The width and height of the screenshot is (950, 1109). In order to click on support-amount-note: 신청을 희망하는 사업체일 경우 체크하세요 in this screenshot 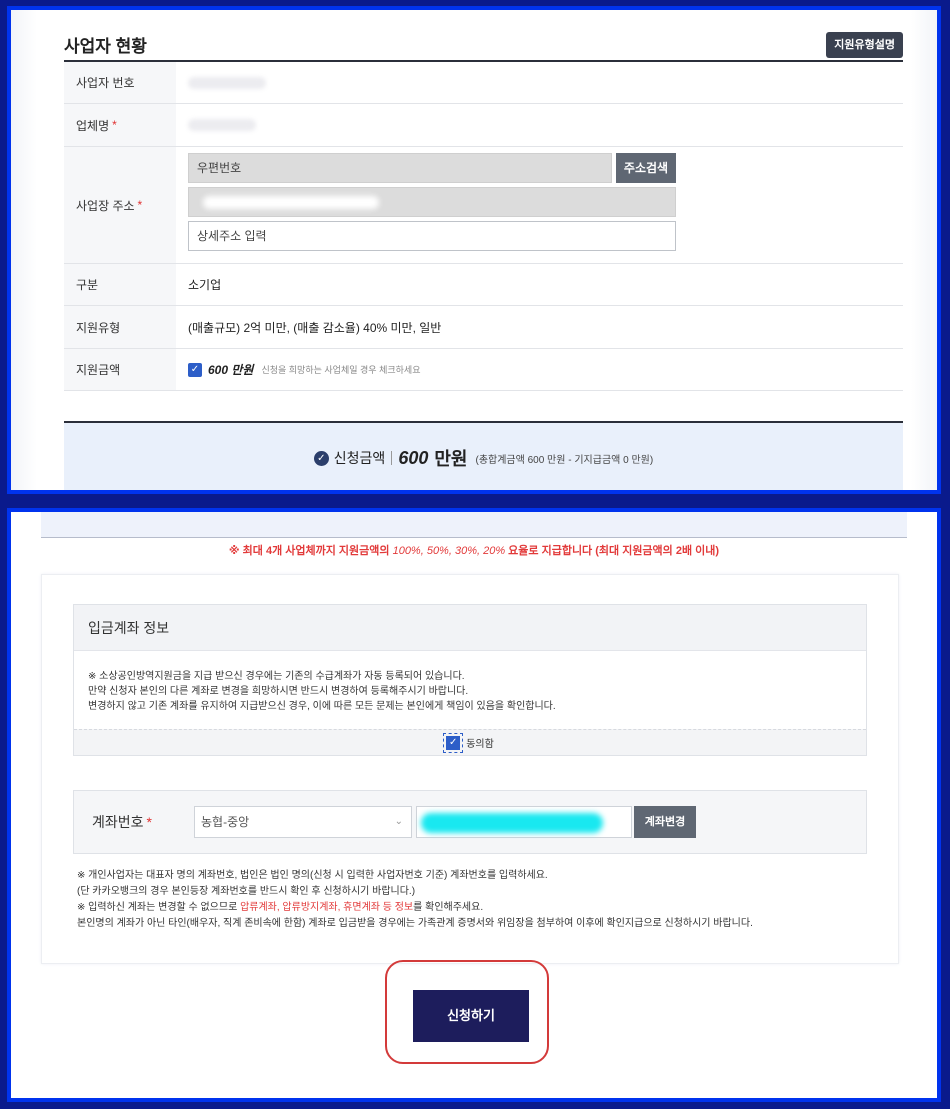, I will do `click(341, 370)`.